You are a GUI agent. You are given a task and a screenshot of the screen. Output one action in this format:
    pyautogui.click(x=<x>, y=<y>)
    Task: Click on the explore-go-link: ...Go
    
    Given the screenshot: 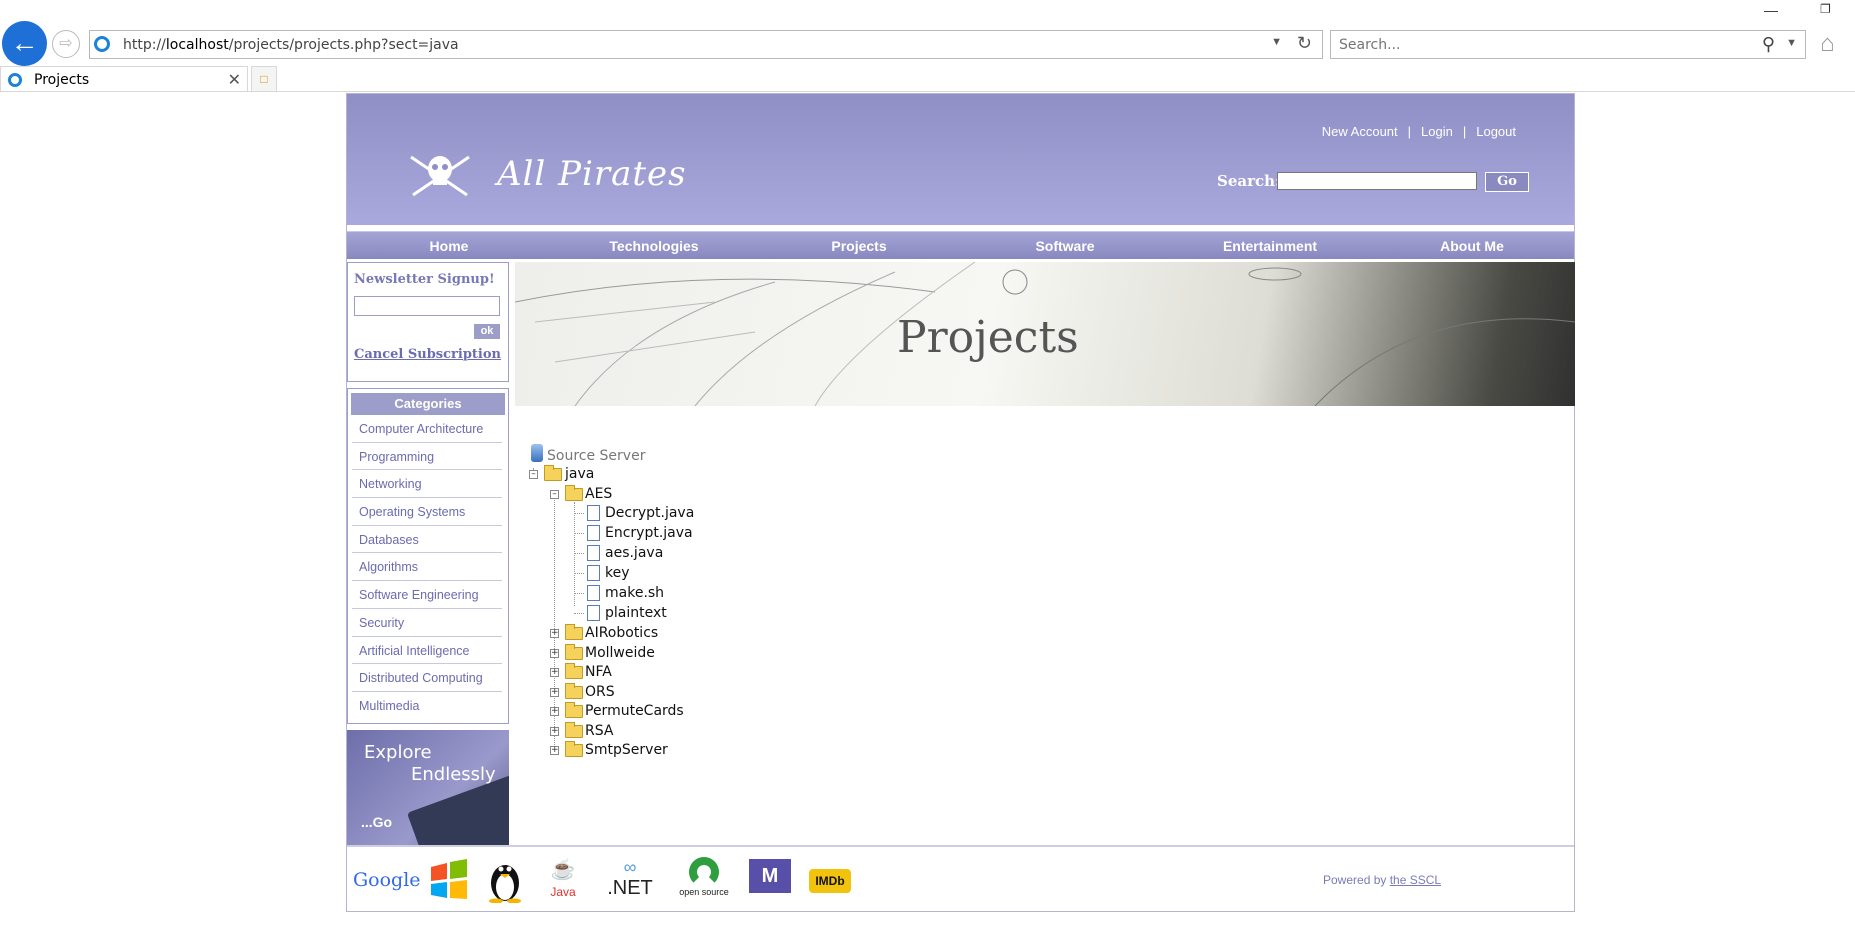 What is the action you would take?
    pyautogui.click(x=376, y=822)
    